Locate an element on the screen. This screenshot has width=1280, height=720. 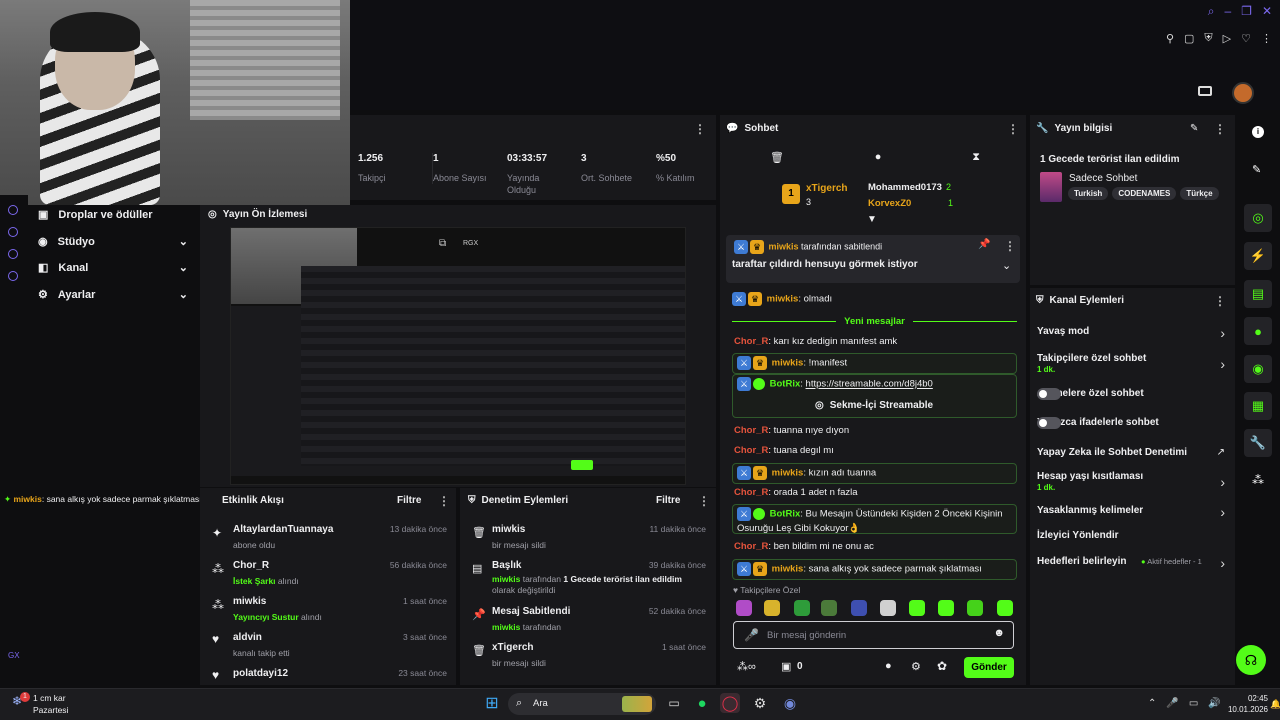
close-icon: ✕ is located at coordinates (1267, 11).